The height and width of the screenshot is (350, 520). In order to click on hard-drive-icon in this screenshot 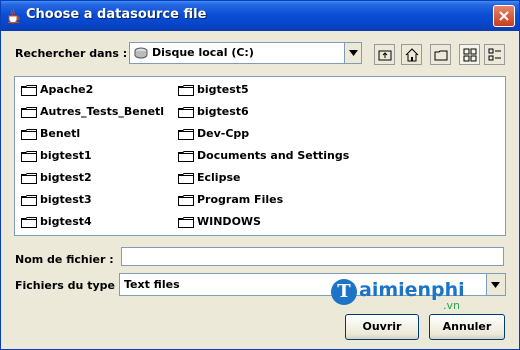, I will do `click(141, 53)`.